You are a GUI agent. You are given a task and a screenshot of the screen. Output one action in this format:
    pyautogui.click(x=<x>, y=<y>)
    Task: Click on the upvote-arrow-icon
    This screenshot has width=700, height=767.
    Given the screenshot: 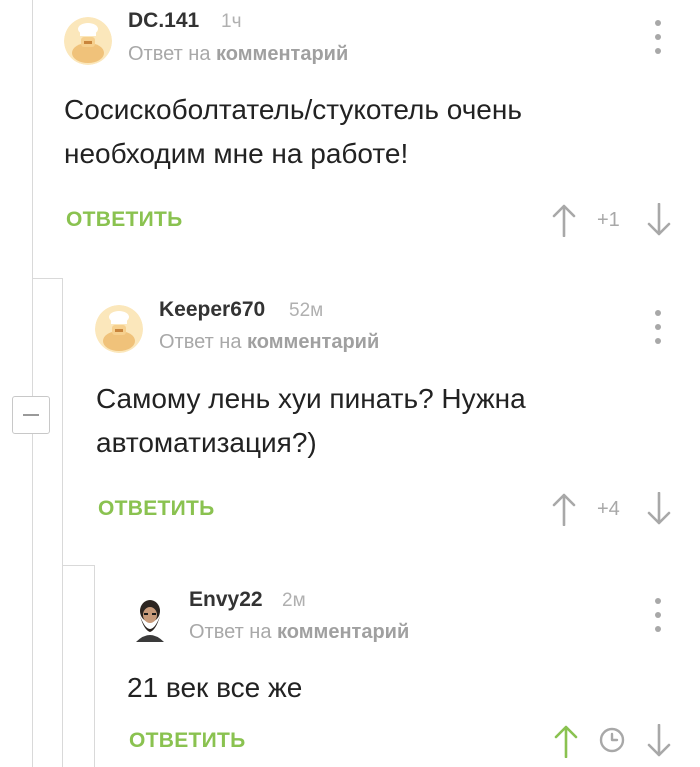 What is the action you would take?
    pyautogui.click(x=566, y=741)
    